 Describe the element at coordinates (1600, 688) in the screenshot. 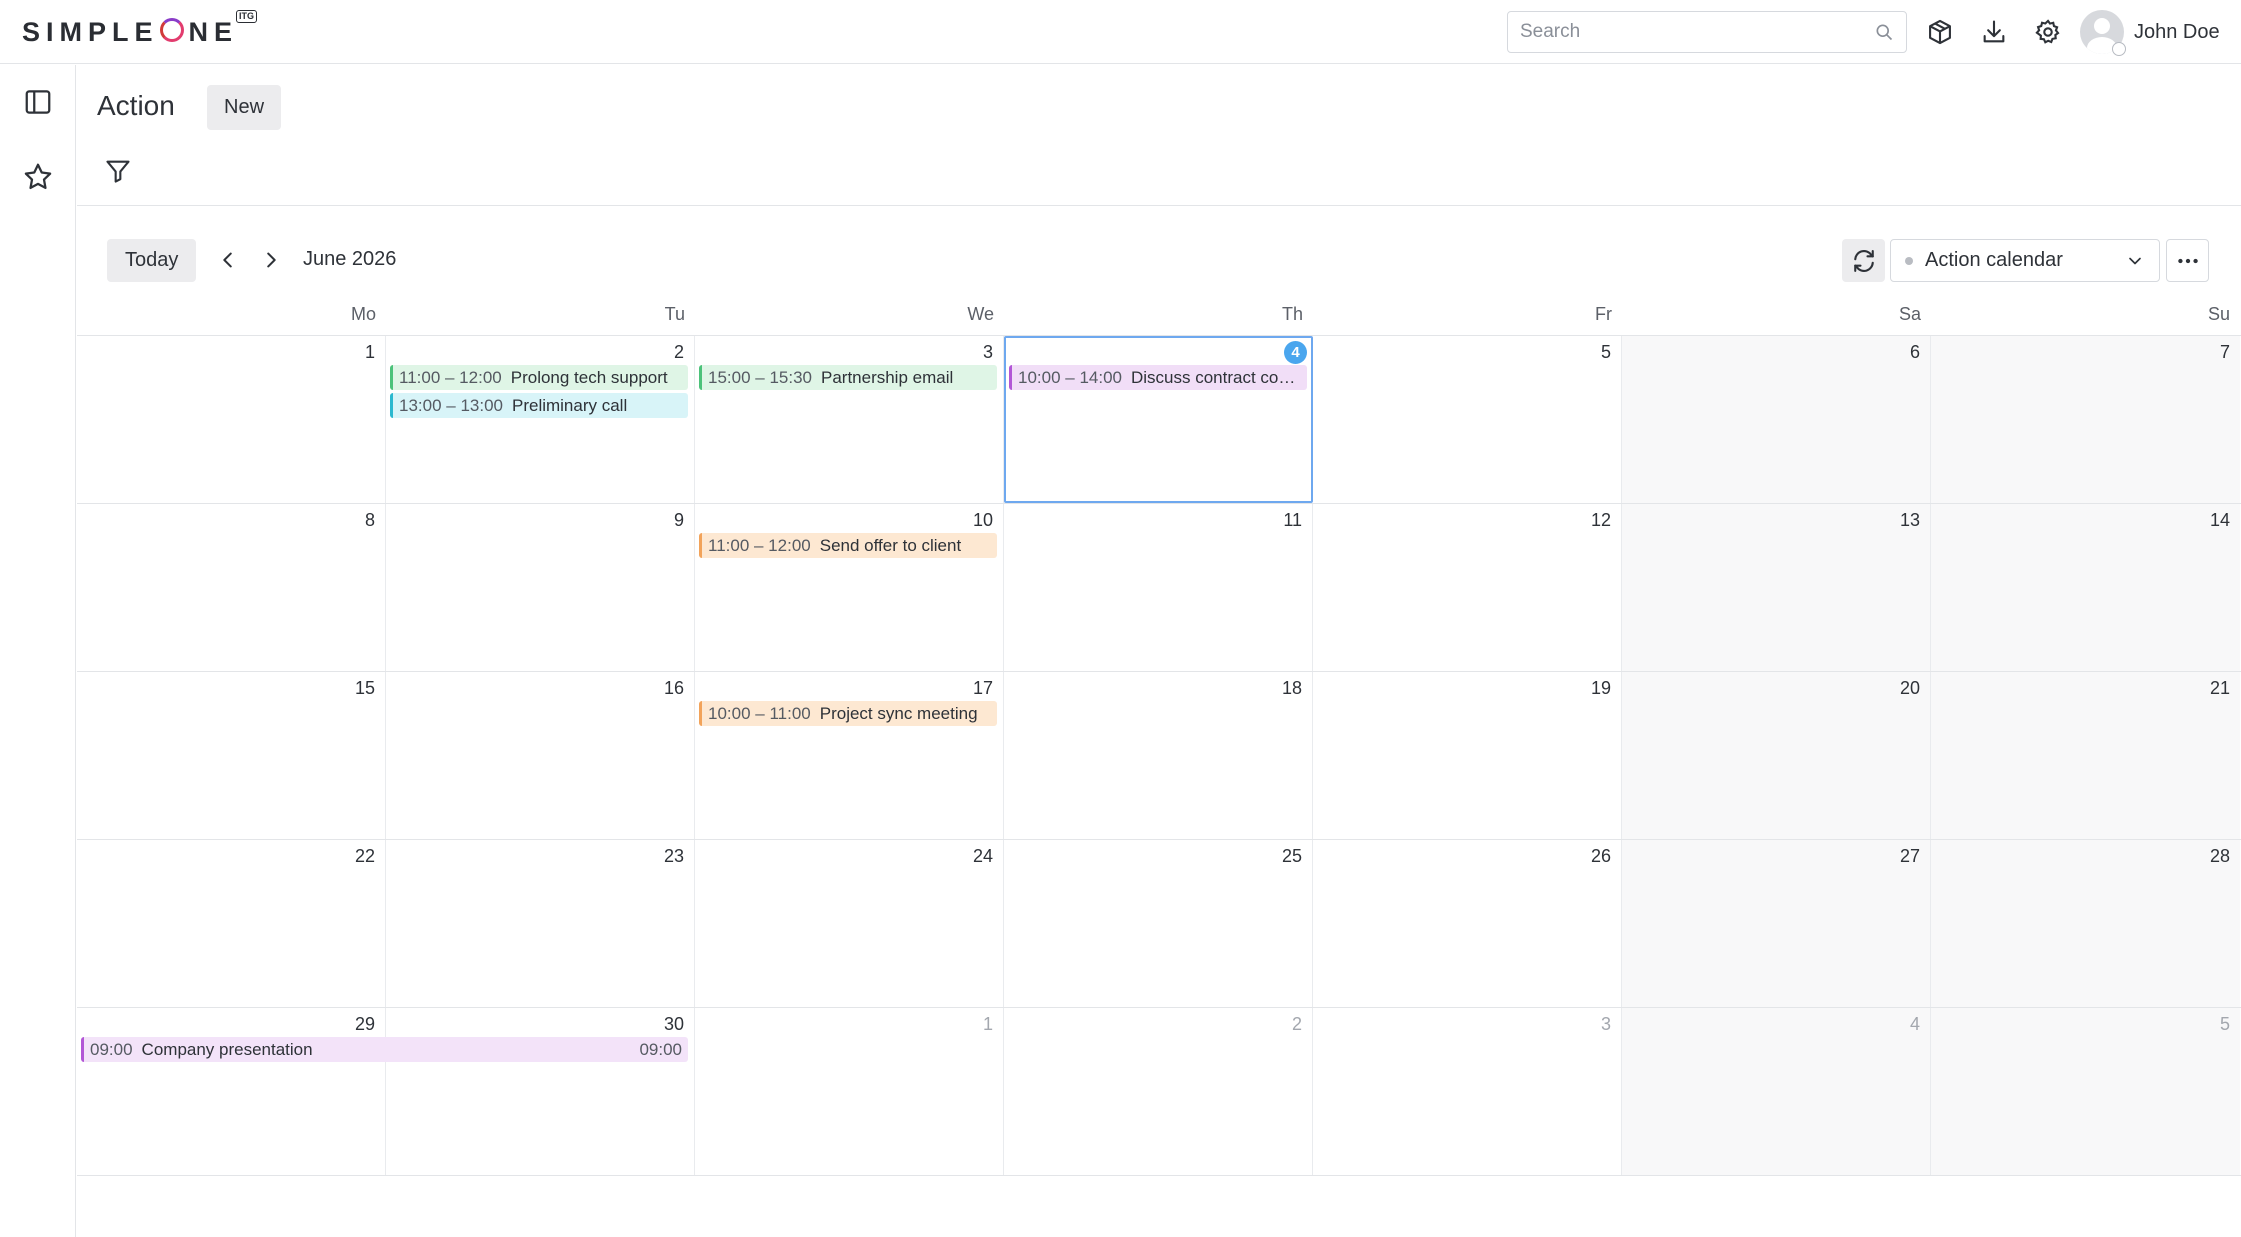

I see `day-number: 19` at that location.